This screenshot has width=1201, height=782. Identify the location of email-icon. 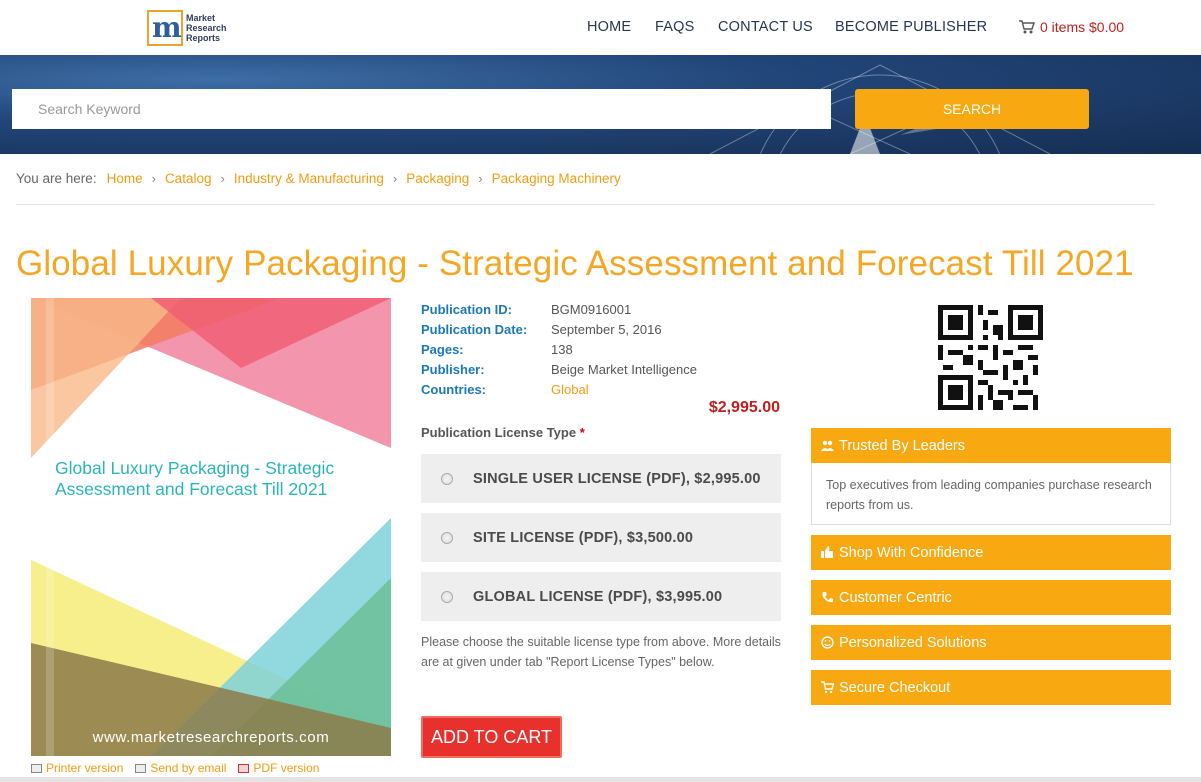
(141, 768).